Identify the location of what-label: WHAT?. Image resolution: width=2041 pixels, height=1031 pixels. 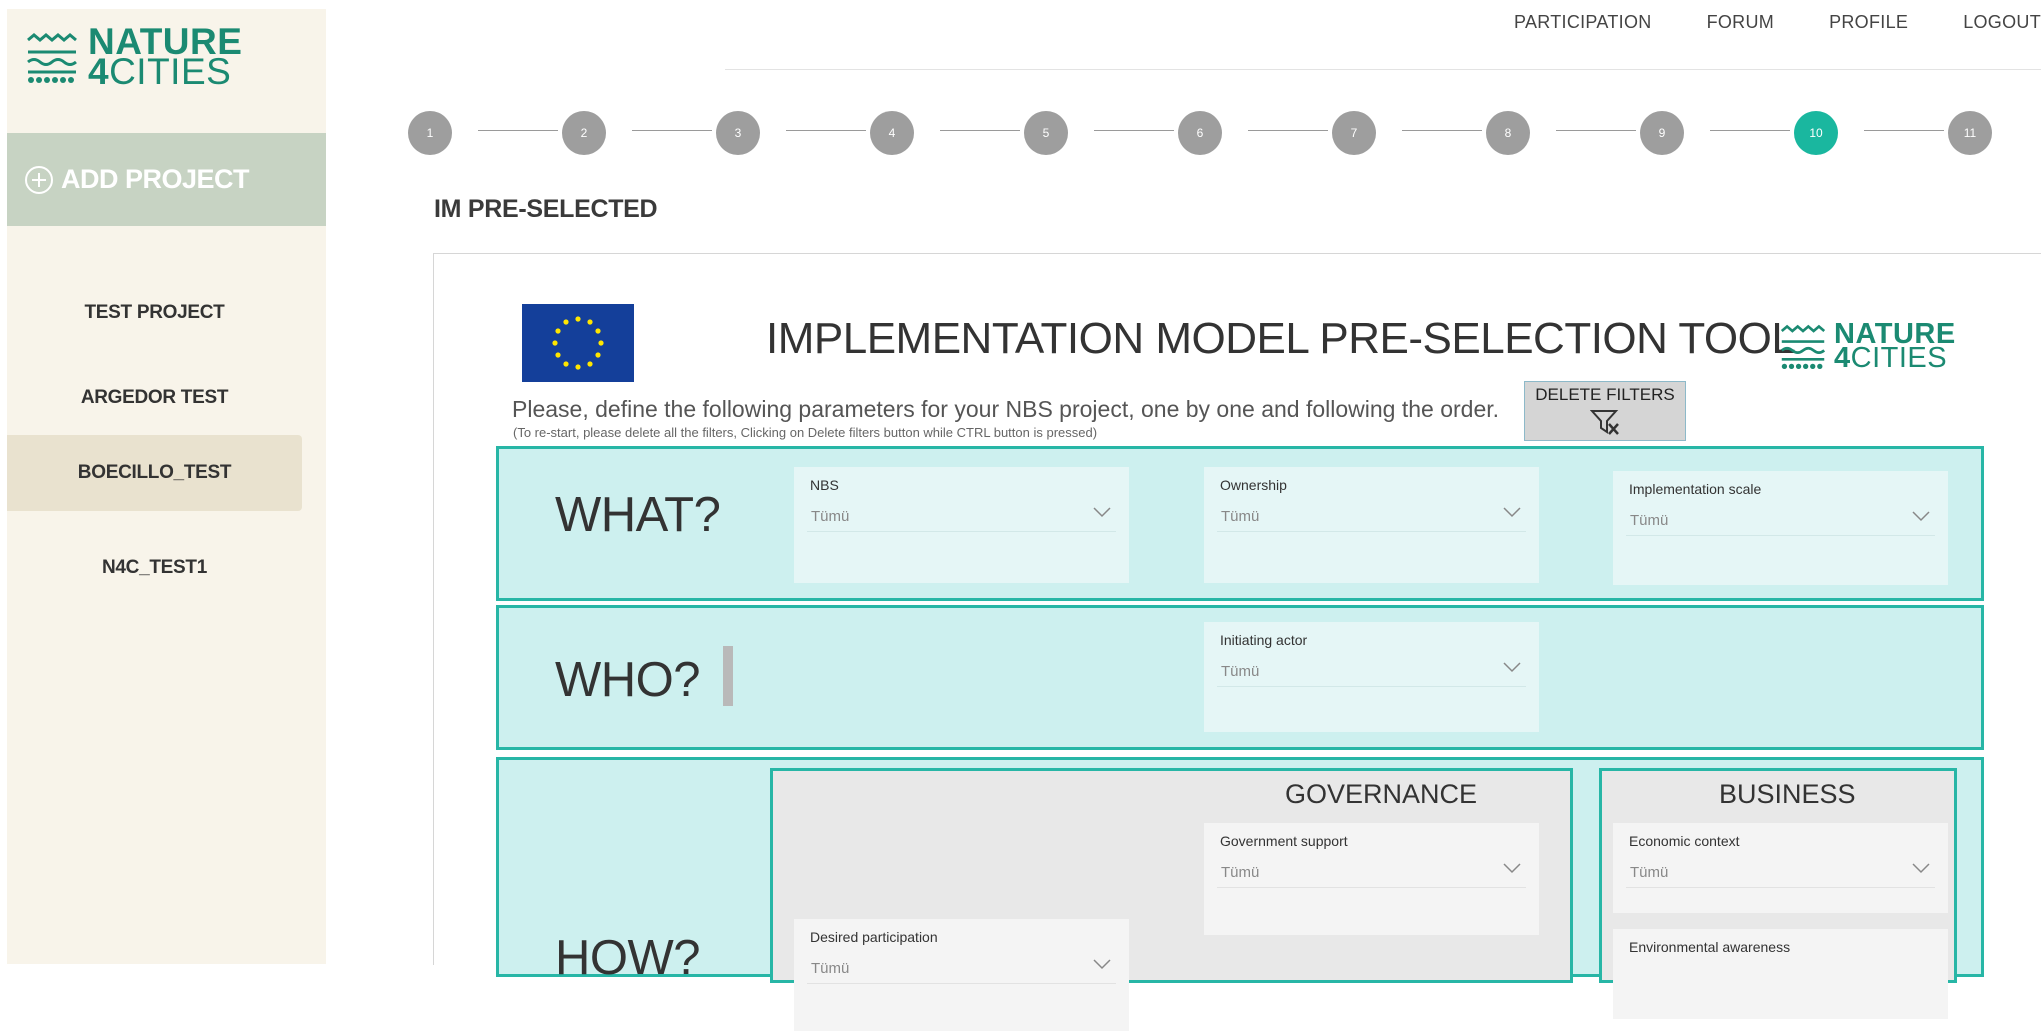
(638, 515).